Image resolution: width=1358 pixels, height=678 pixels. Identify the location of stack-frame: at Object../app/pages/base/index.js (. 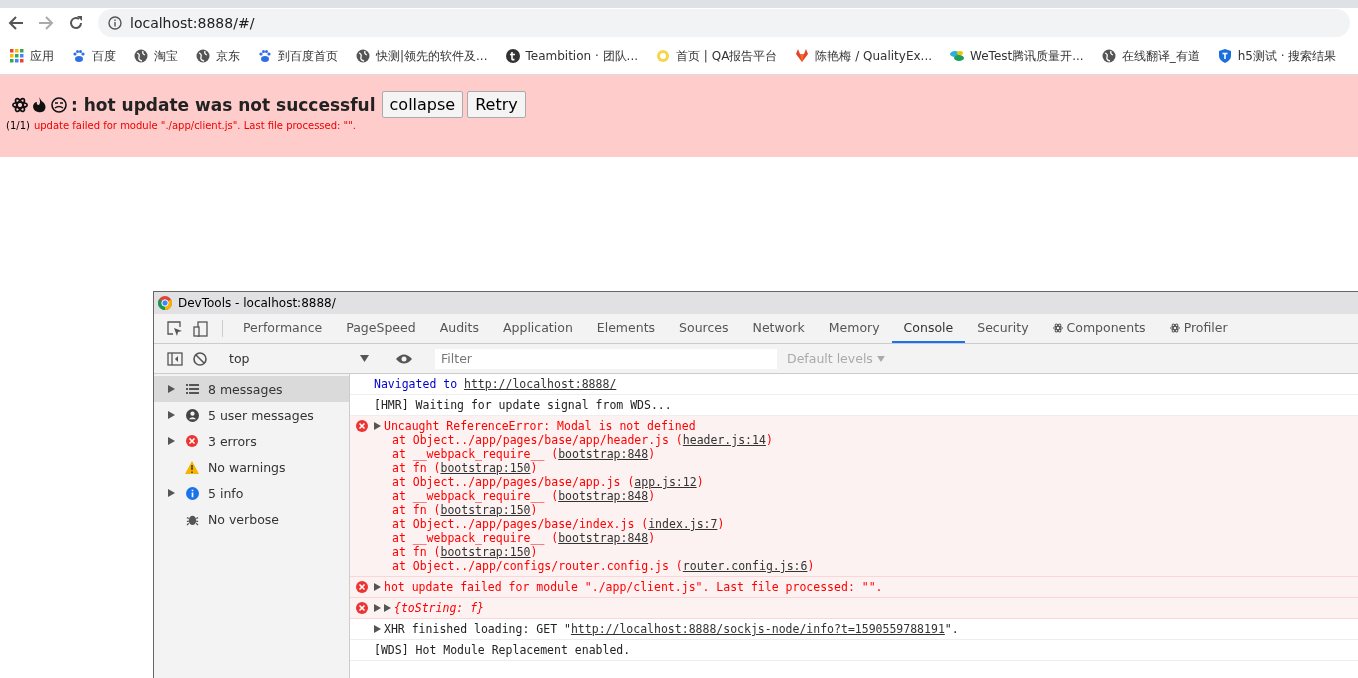
(511, 524).